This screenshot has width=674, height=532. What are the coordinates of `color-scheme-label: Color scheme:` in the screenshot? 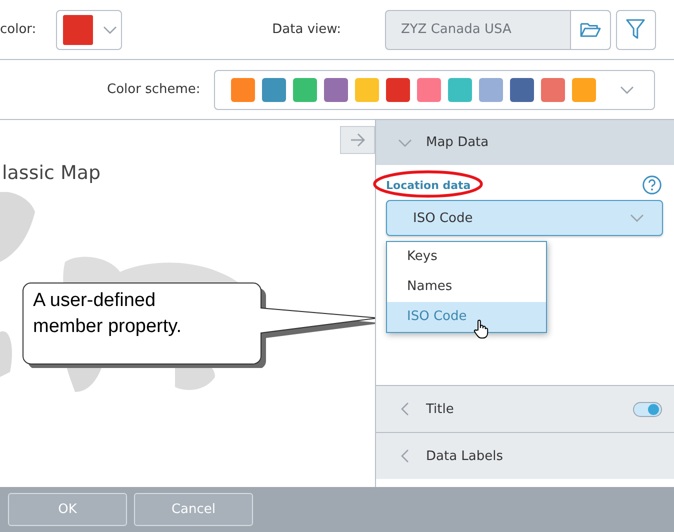 It's located at (153, 89).